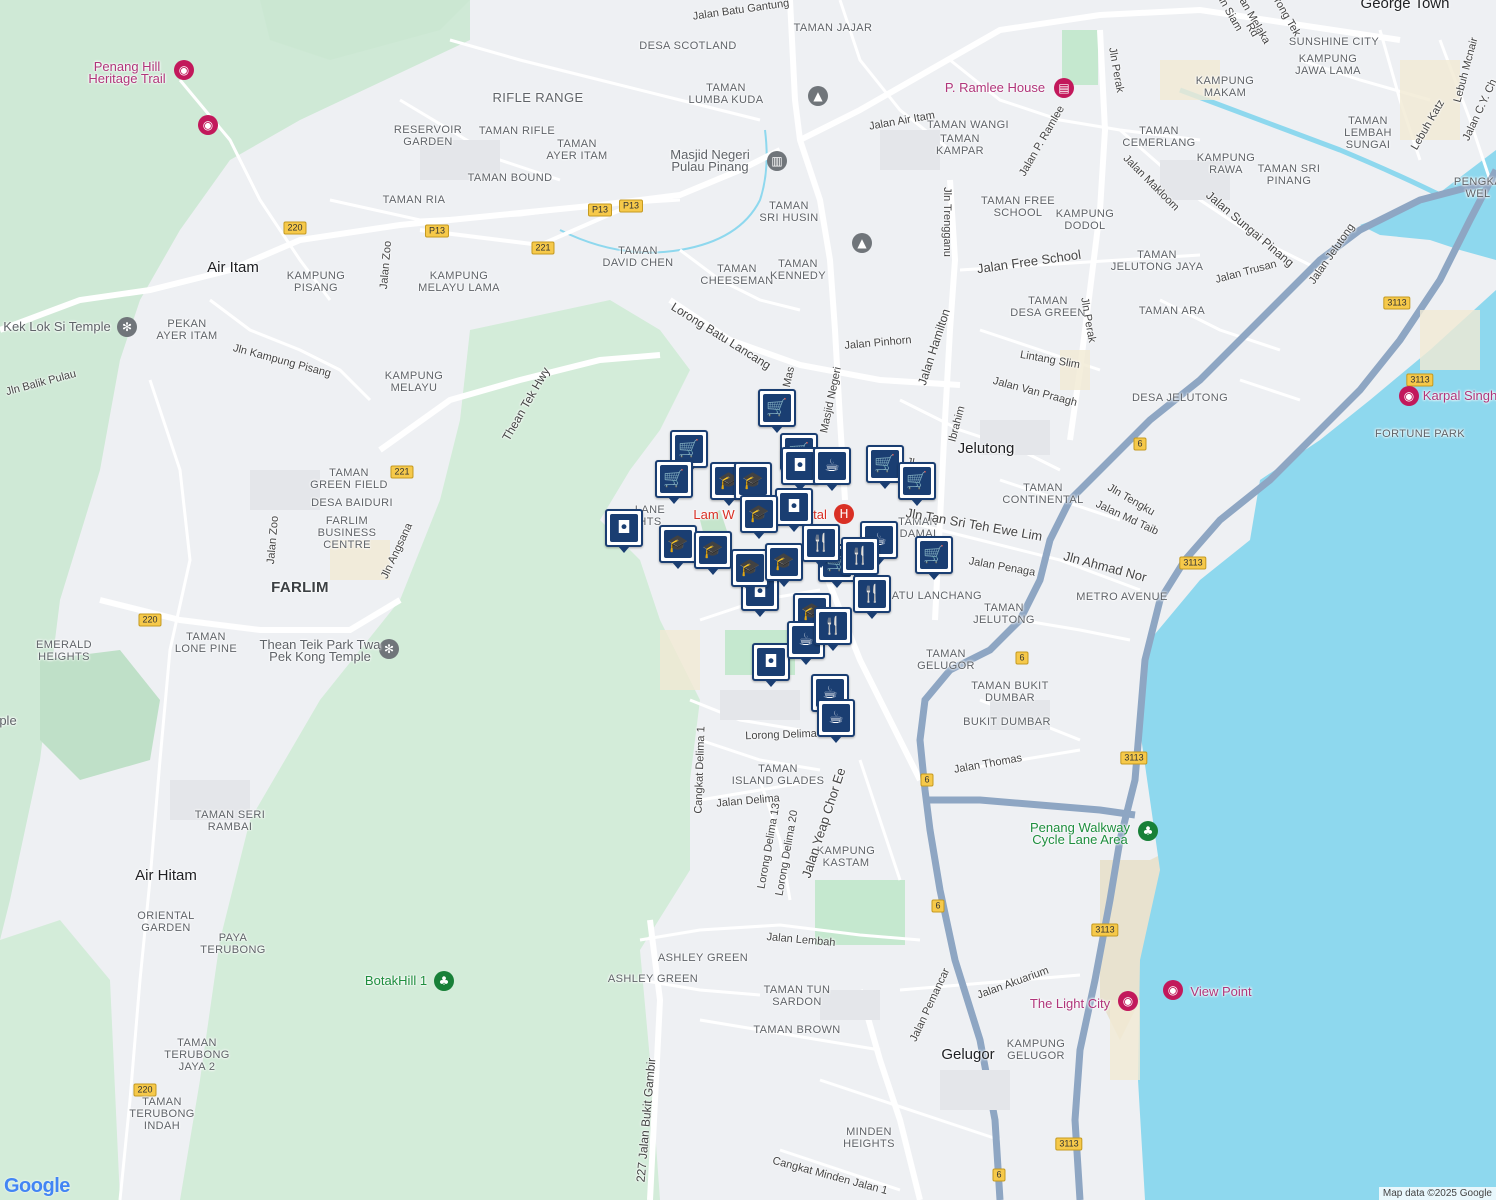  What do you see at coordinates (166, 875) in the screenshot?
I see `town-label: Air Hitam` at bounding box center [166, 875].